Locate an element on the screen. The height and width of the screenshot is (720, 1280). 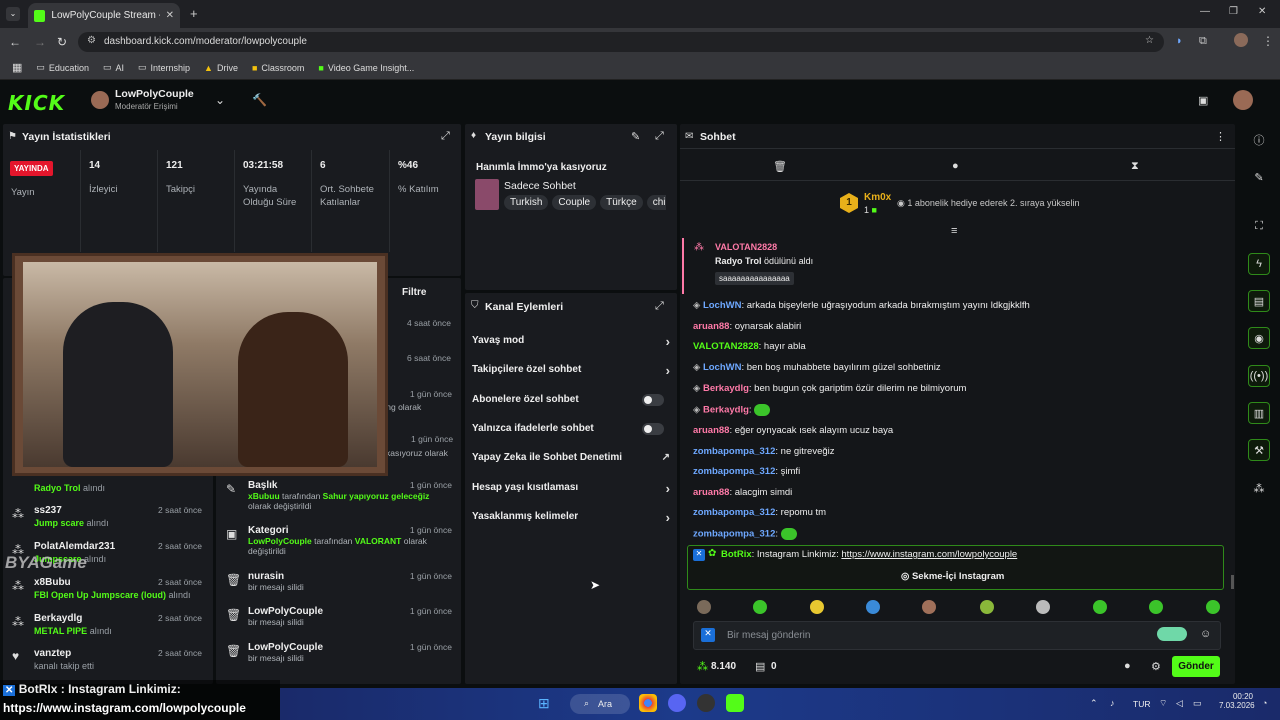
bookmark-internship: ▭ Internship is located at coordinates (164, 67).